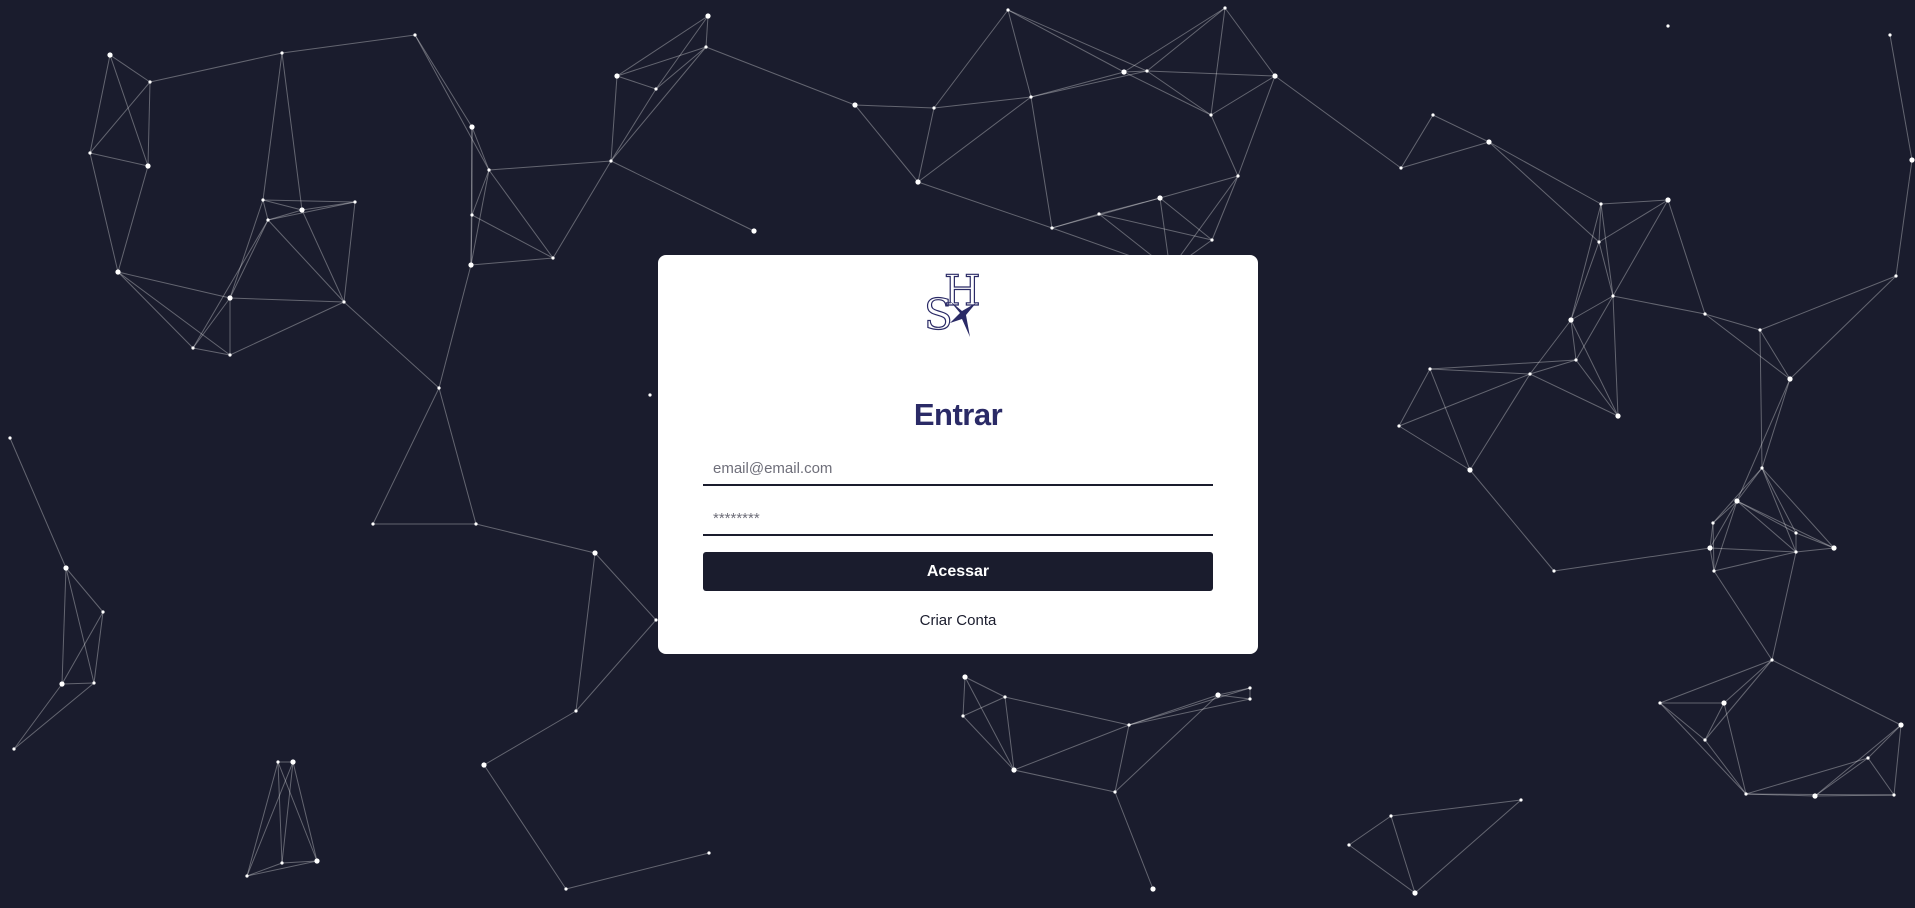 The height and width of the screenshot is (908, 1915). I want to click on email-input, so click(958, 469).